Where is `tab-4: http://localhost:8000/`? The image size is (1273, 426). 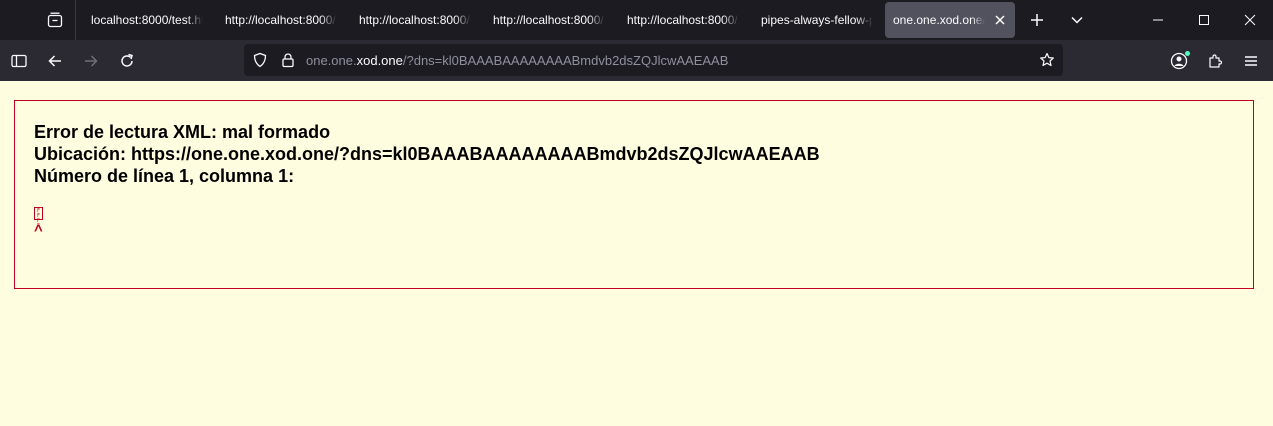
tab-4: http://localhost:8000/ is located at coordinates (548, 20).